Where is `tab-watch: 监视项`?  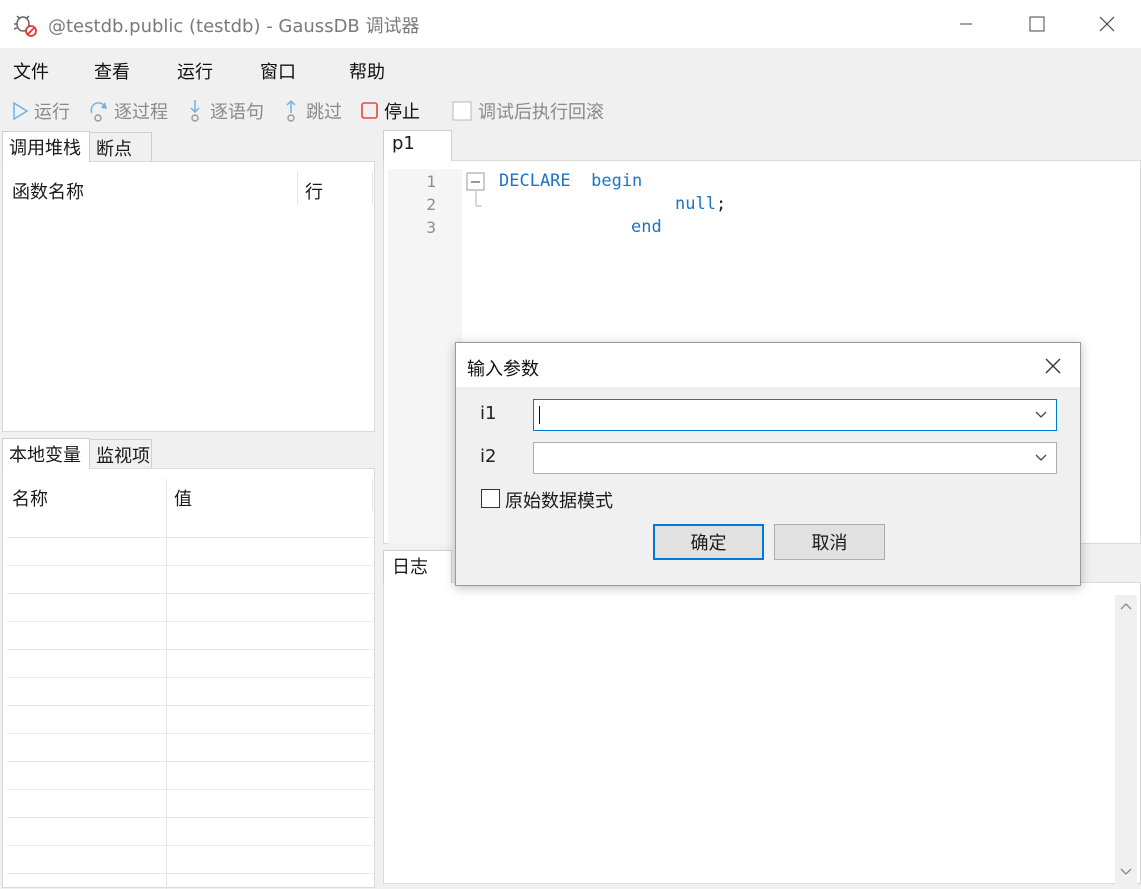 tab-watch: 监视项 is located at coordinates (120, 454).